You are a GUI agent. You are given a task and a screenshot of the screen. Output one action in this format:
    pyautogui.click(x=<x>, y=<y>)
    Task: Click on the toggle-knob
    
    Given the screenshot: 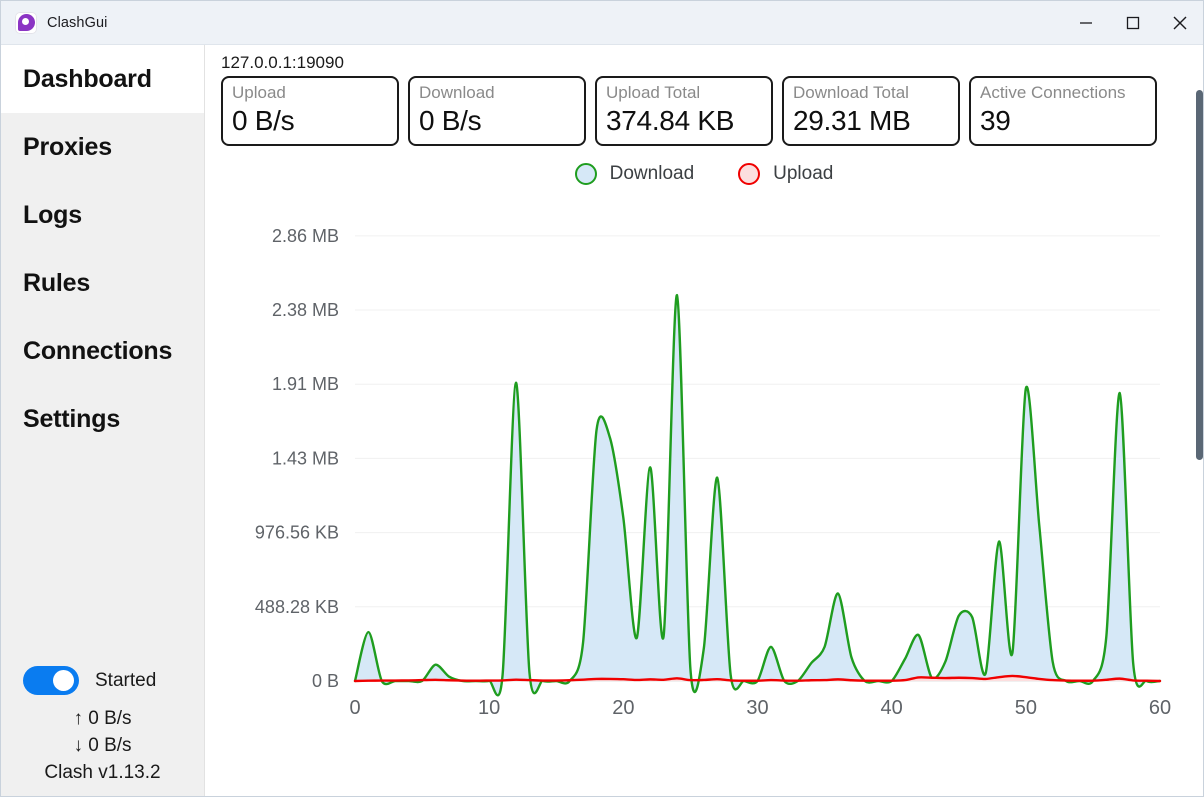 What is the action you would take?
    pyautogui.click(x=63, y=680)
    